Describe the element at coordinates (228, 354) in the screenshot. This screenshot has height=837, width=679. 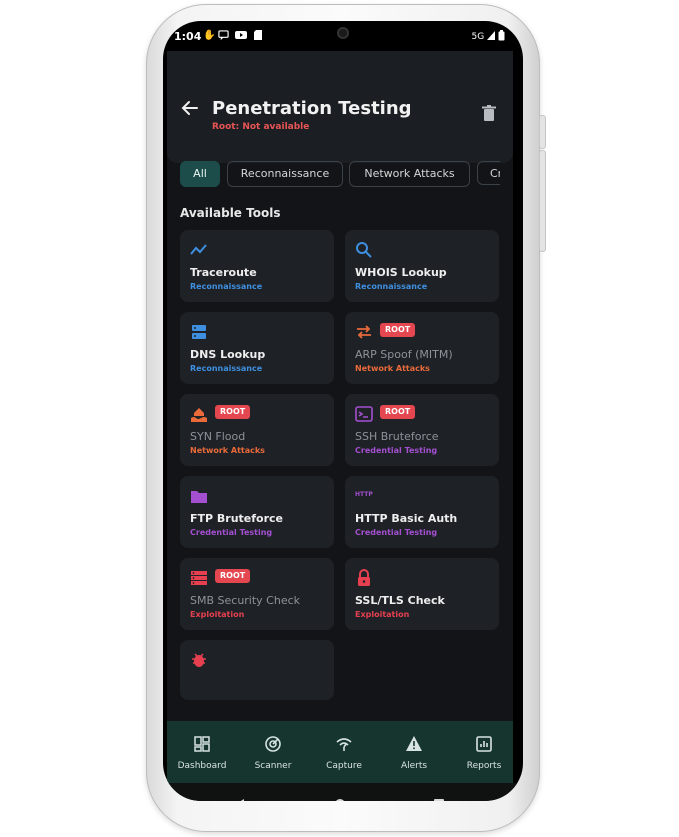
I see `tool-name: DNS Lookup` at that location.